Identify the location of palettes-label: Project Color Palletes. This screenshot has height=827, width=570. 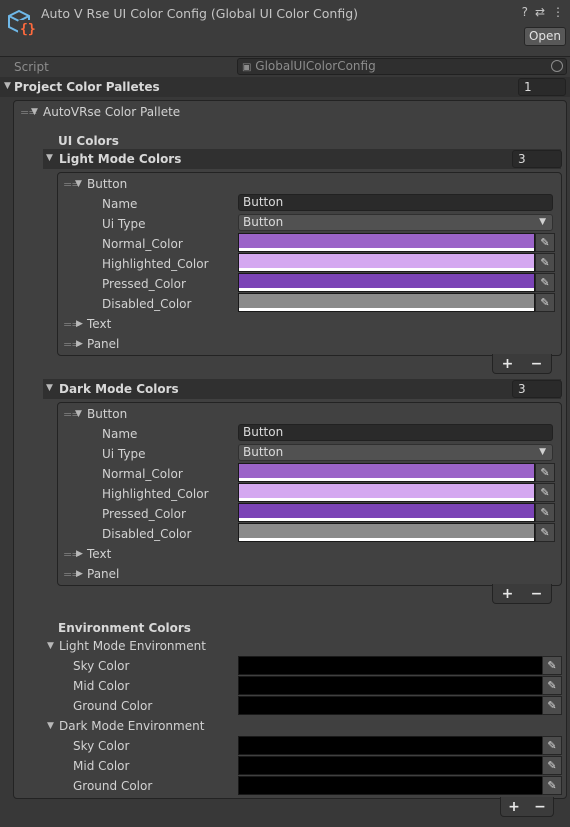
(87, 87).